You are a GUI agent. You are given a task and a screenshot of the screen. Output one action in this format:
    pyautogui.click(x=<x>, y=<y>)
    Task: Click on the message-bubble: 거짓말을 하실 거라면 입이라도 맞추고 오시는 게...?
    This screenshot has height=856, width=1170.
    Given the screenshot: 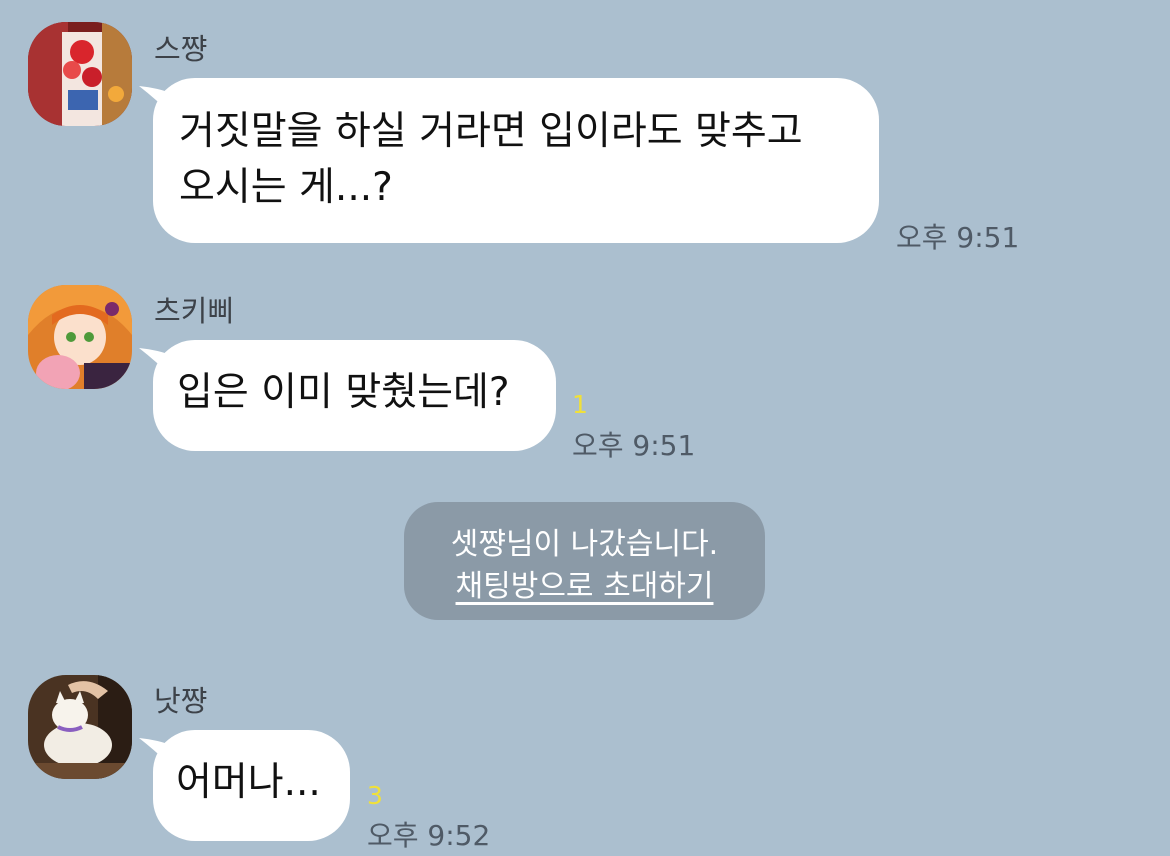 What is the action you would take?
    pyautogui.click(x=509, y=160)
    